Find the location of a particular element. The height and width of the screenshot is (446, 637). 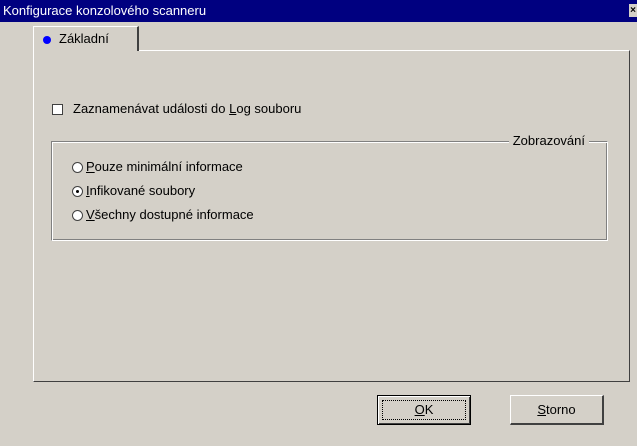

focus-rect is located at coordinates (424, 410).